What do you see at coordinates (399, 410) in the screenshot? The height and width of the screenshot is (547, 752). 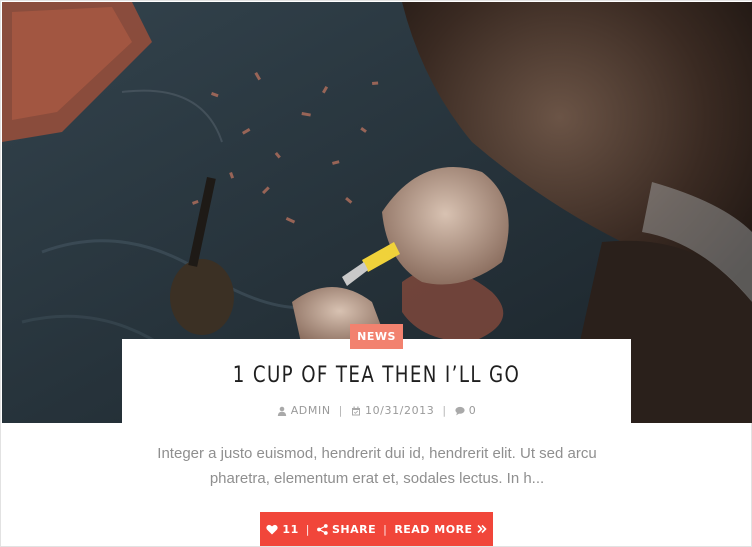 I see `post-date: 10/31/2013` at bounding box center [399, 410].